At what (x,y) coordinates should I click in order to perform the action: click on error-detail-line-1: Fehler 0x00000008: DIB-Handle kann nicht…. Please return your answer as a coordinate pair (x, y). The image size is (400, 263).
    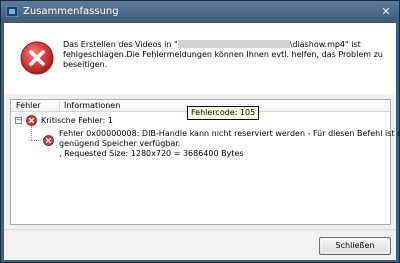
    Looking at the image, I should click on (229, 134).